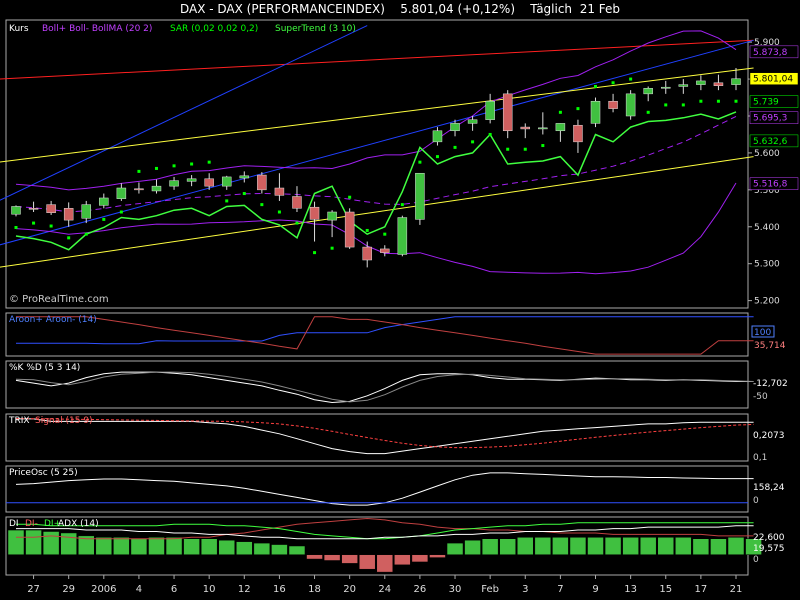 The height and width of the screenshot is (600, 800). I want to click on x-tick-label: 29, so click(68, 589).